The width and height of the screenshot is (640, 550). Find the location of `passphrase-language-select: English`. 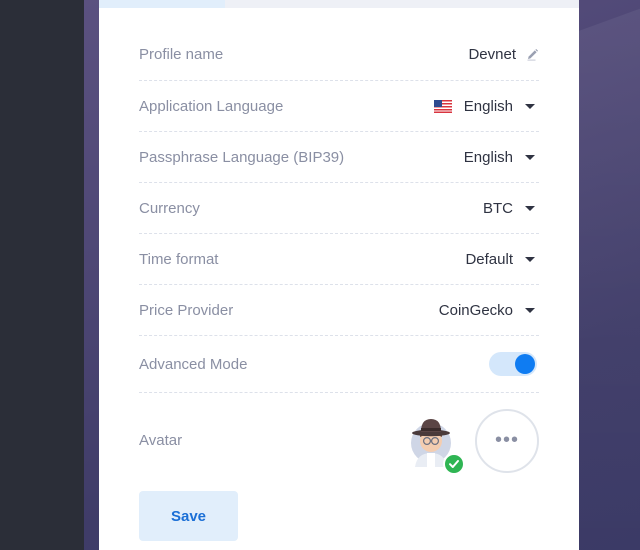

passphrase-language-select: English is located at coordinates (501, 157).